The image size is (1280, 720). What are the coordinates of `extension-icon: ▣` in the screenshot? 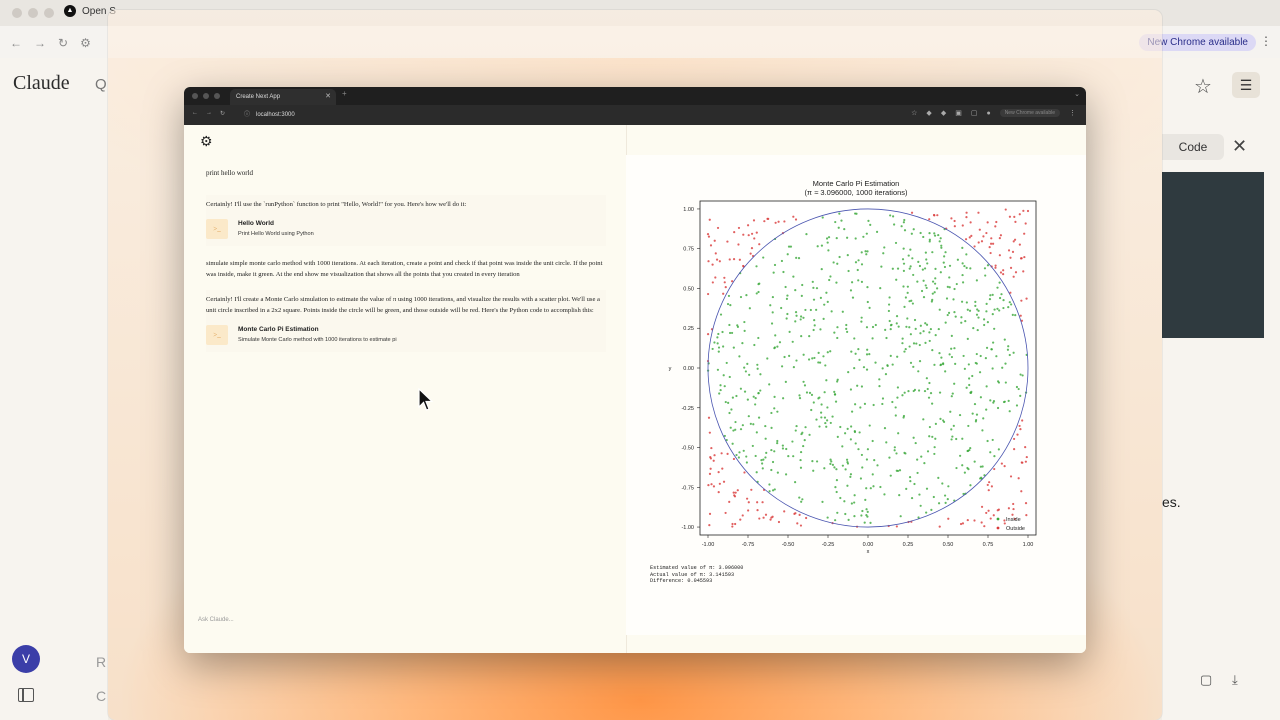 It's located at (958, 113).